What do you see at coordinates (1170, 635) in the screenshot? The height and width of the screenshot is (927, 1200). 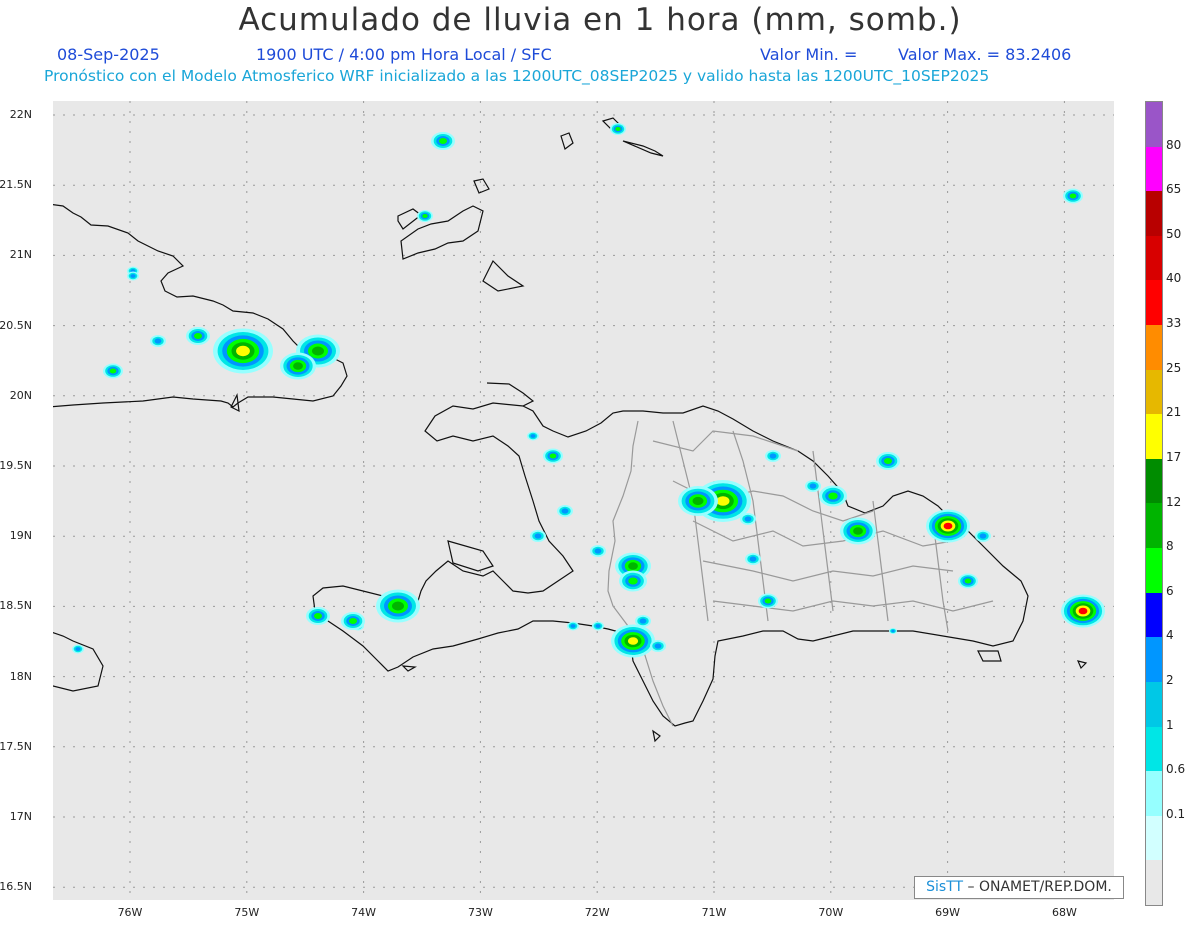 I see `colorbar-label: 4` at bounding box center [1170, 635].